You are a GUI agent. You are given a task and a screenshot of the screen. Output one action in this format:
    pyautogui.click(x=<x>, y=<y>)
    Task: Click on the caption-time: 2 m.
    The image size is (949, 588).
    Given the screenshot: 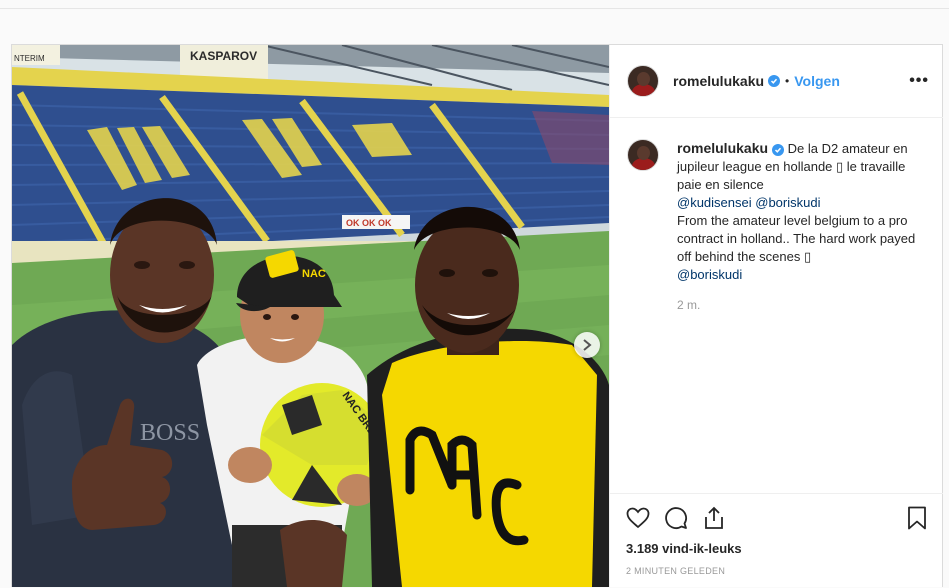 What is the action you would take?
    pyautogui.click(x=689, y=305)
    